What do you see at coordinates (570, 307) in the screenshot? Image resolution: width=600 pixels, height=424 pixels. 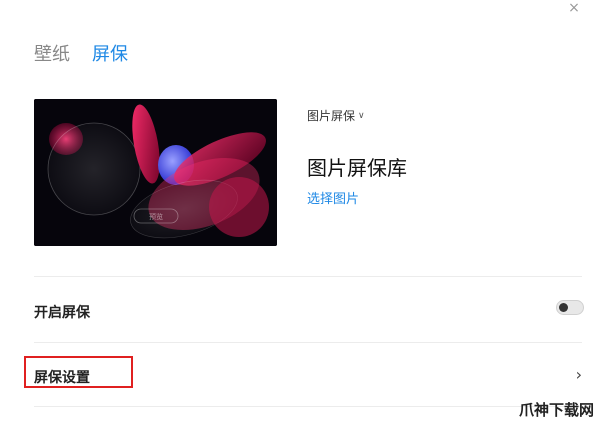 I see `enable-screensaver-toggle` at bounding box center [570, 307].